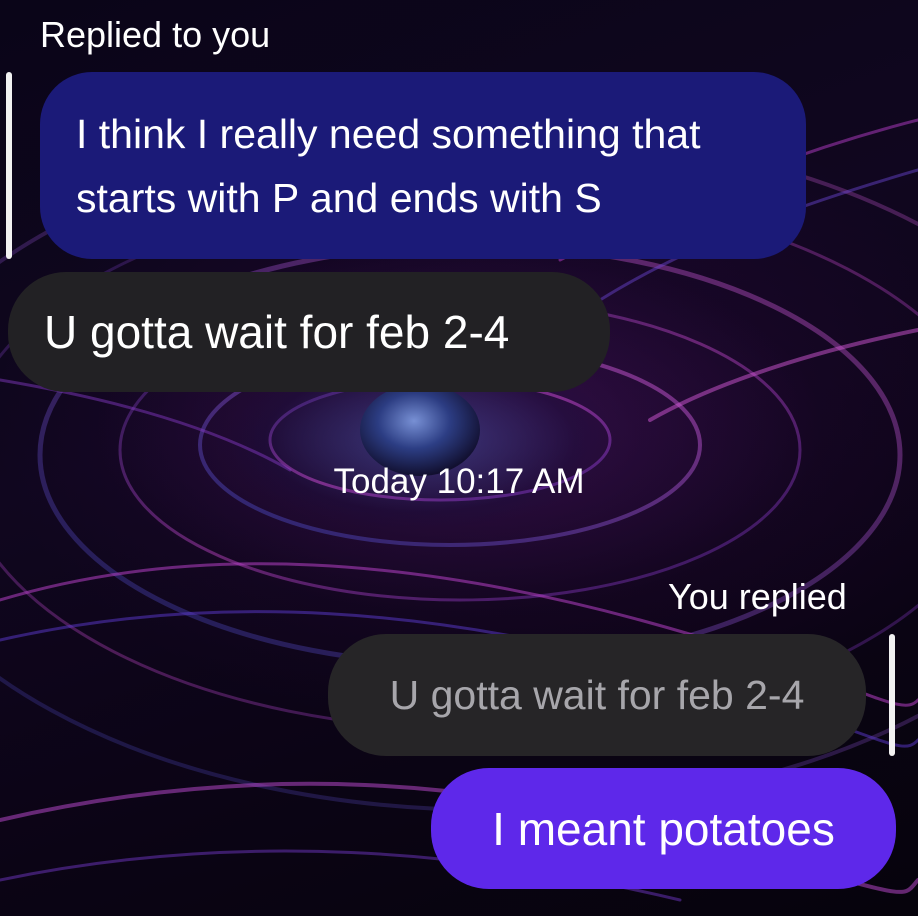  Describe the element at coordinates (155, 34) in the screenshot. I see `reply-header-received: Replied to you` at that location.